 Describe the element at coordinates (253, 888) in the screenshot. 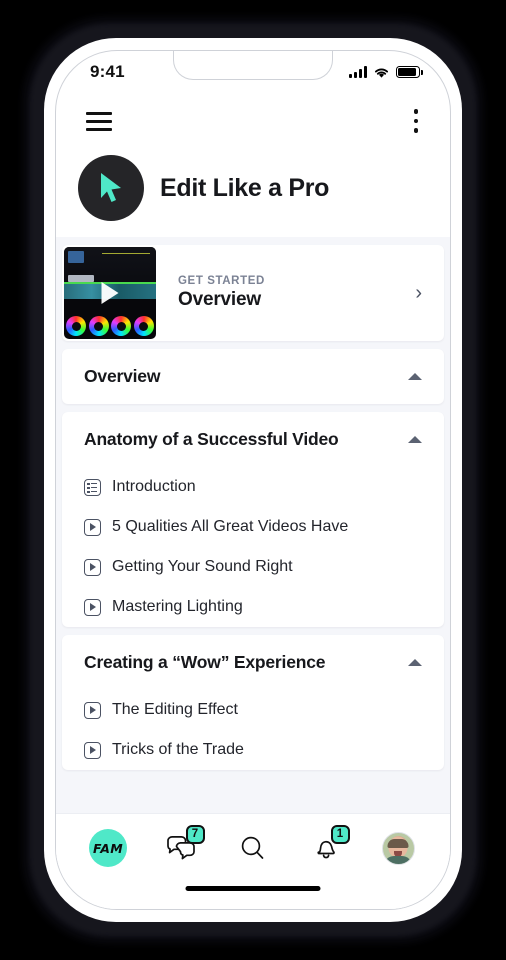

I see `home-indicator` at that location.